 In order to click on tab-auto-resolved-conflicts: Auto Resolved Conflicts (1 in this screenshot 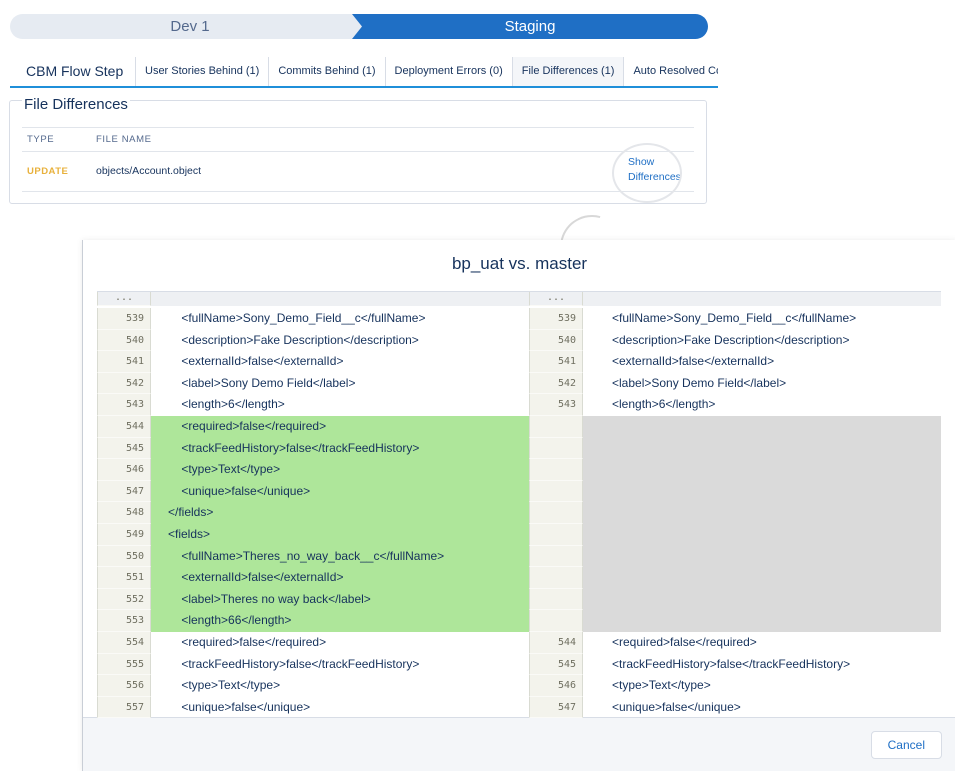, I will do `click(671, 71)`.